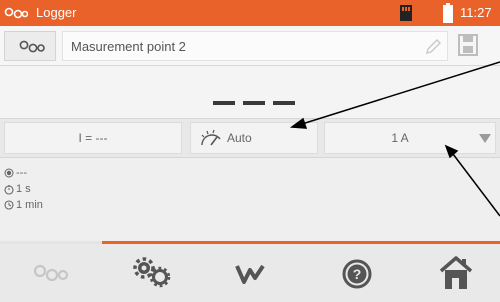 The height and width of the screenshot is (302, 500). I want to click on clock-icon, so click(9, 205).